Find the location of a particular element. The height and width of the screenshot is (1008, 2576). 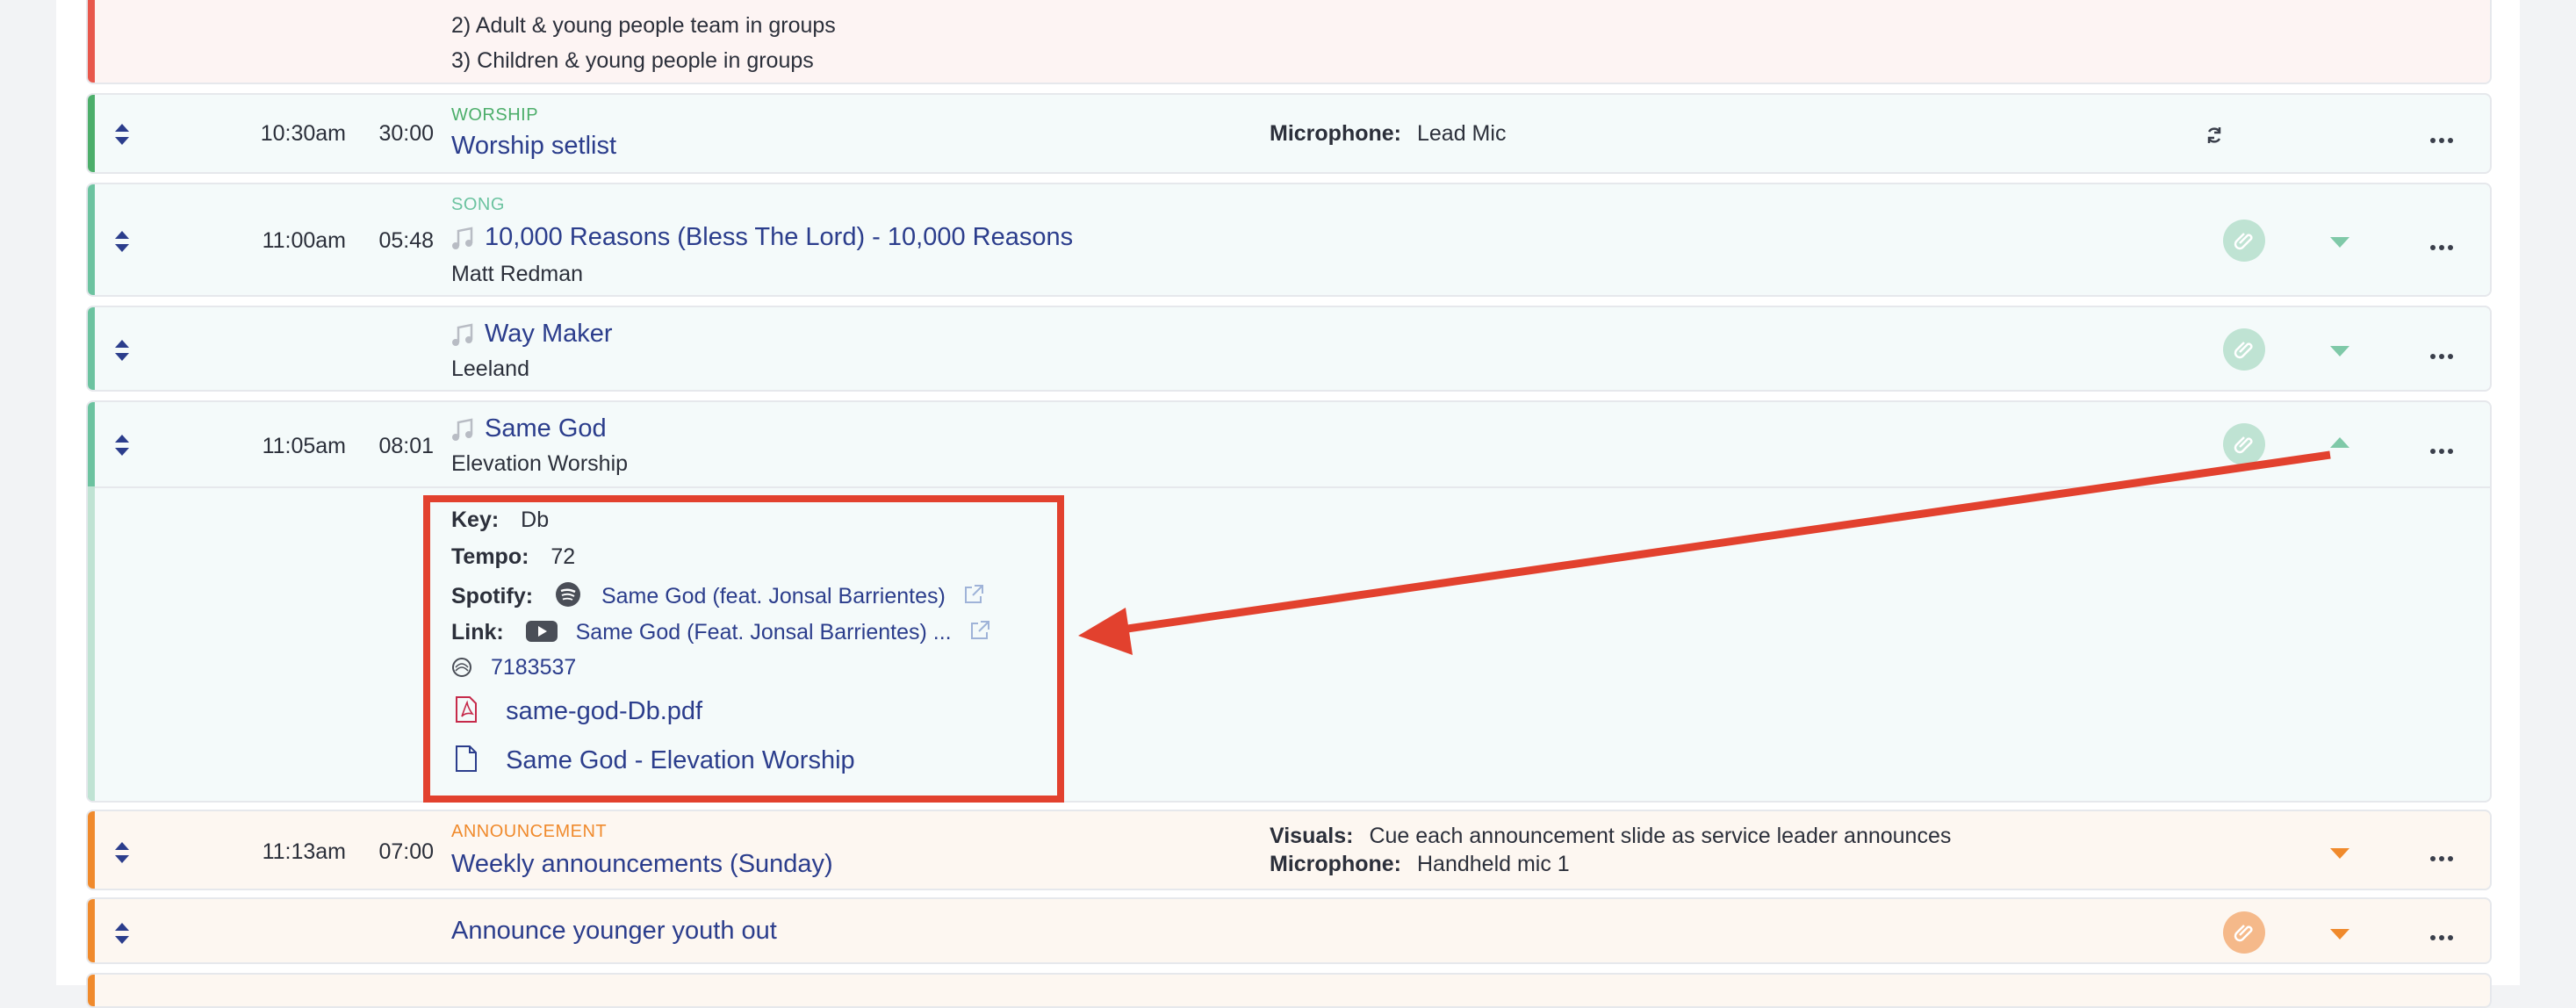

category-label: SONG is located at coordinates (478, 204).